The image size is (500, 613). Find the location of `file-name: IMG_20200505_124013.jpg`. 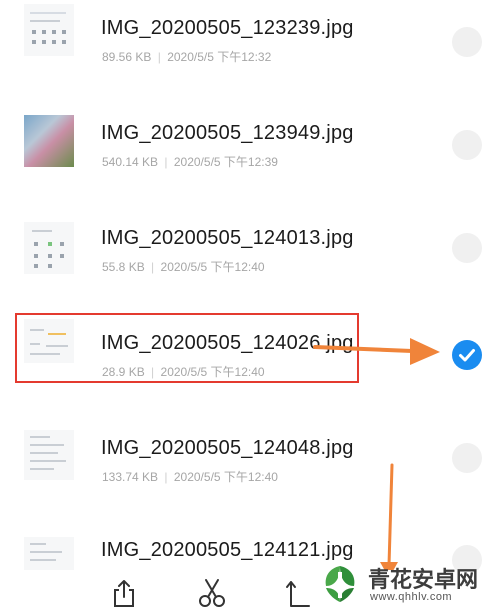

file-name: IMG_20200505_124013.jpg is located at coordinates (227, 238).